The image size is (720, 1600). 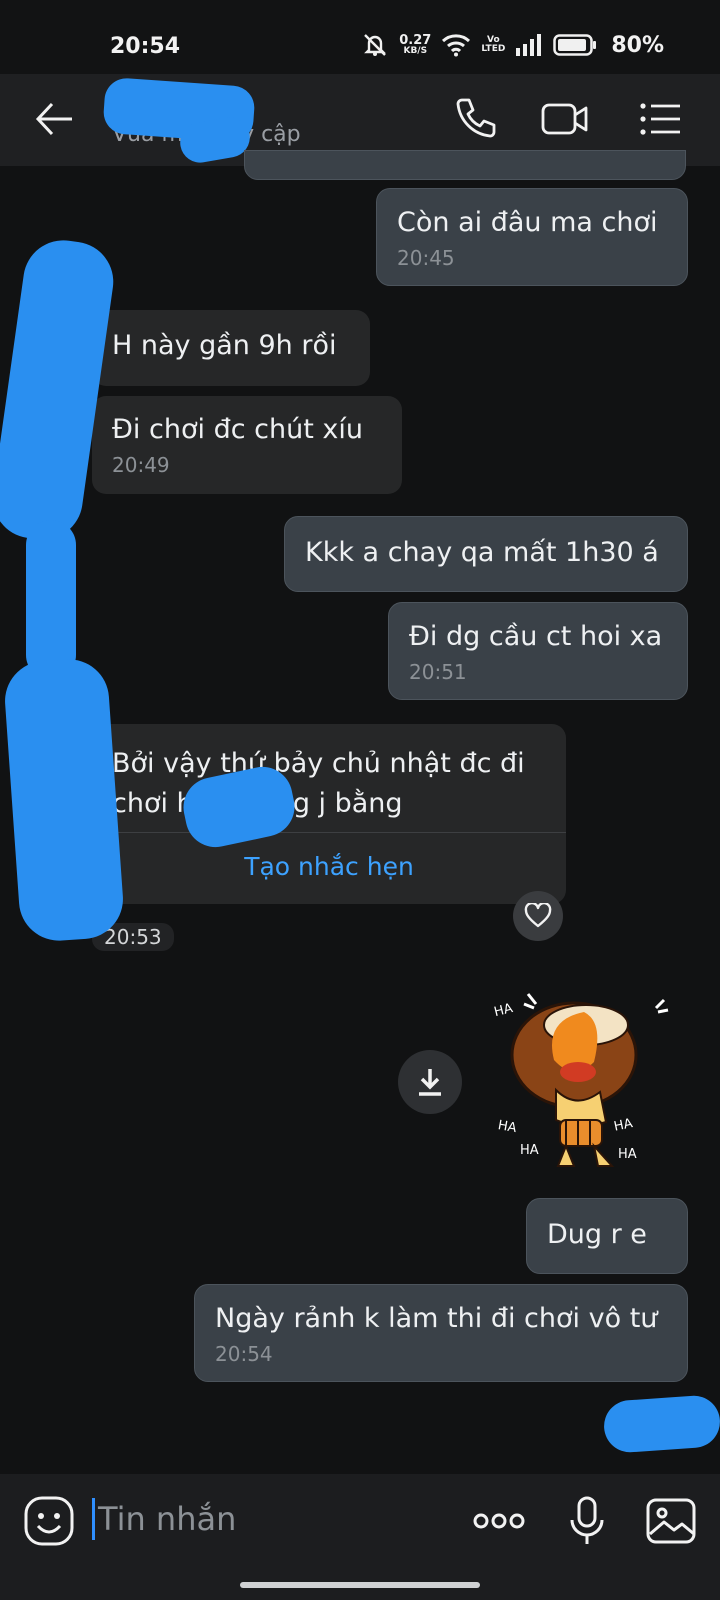 What do you see at coordinates (247, 445) in the screenshot?
I see `message-bubble: Đi chơi đc chút xíu 20:49` at bounding box center [247, 445].